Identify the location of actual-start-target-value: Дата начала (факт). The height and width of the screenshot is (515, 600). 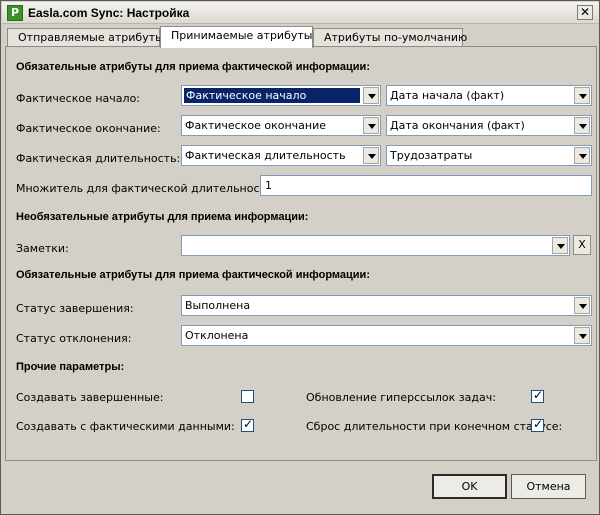
(447, 95).